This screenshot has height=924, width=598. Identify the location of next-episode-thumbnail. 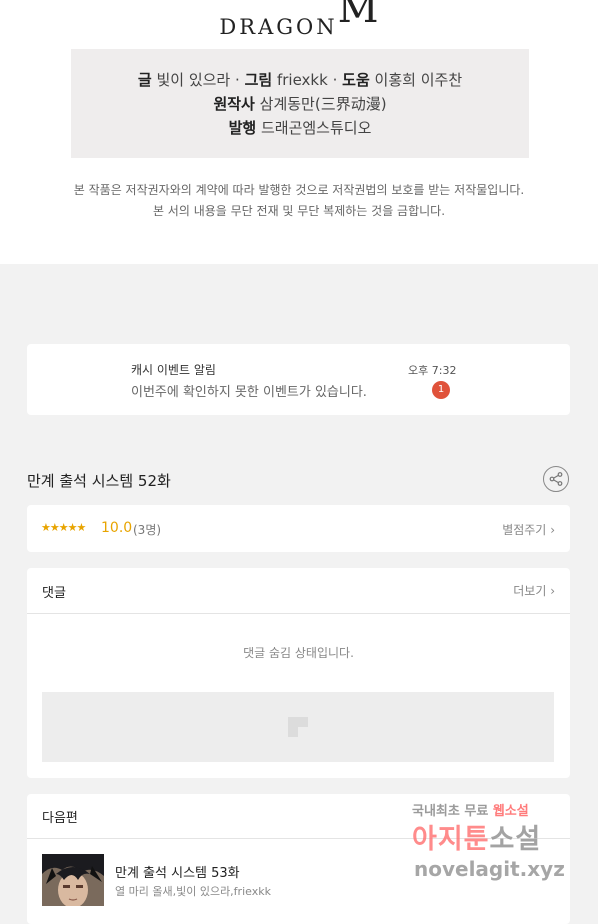
(73, 880).